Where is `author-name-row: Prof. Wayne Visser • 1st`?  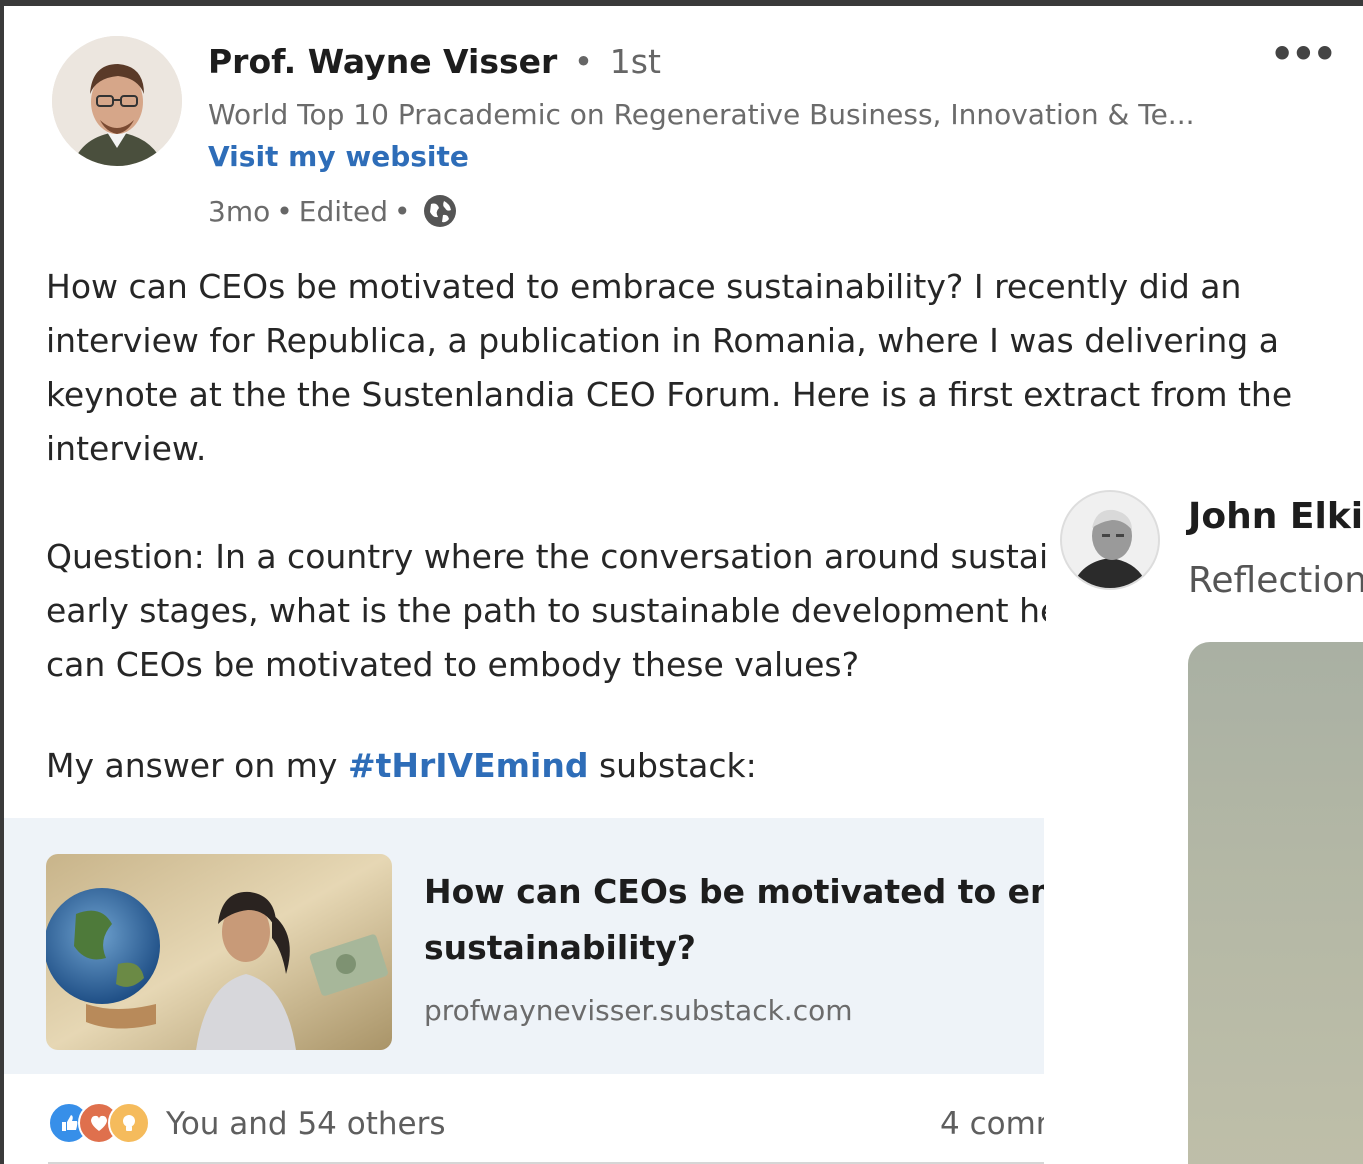 author-name-row: Prof. Wayne Visser • 1st is located at coordinates (434, 61).